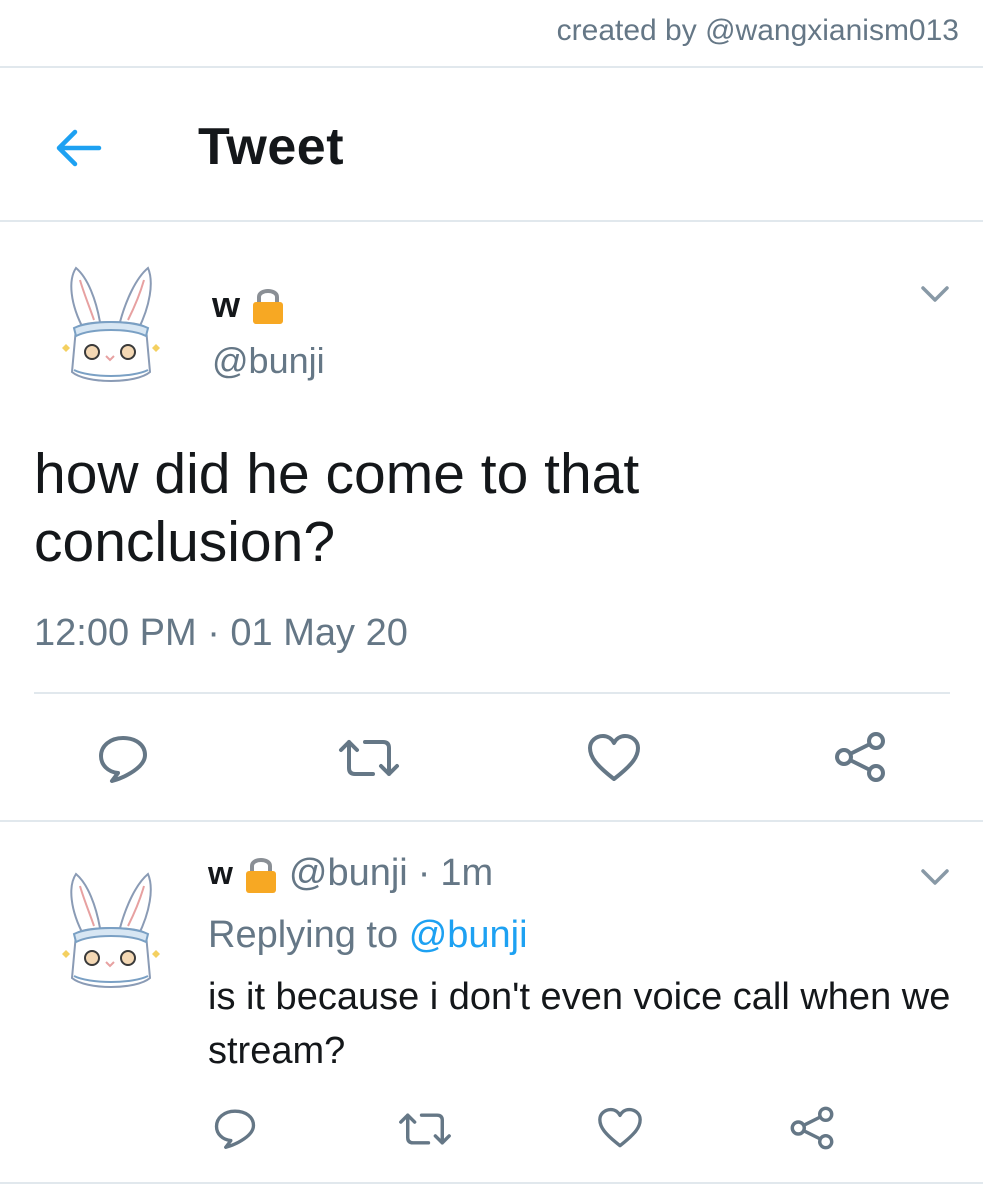  What do you see at coordinates (337, 508) in the screenshot?
I see `tweet-text: how did he come to that conclusion?` at bounding box center [337, 508].